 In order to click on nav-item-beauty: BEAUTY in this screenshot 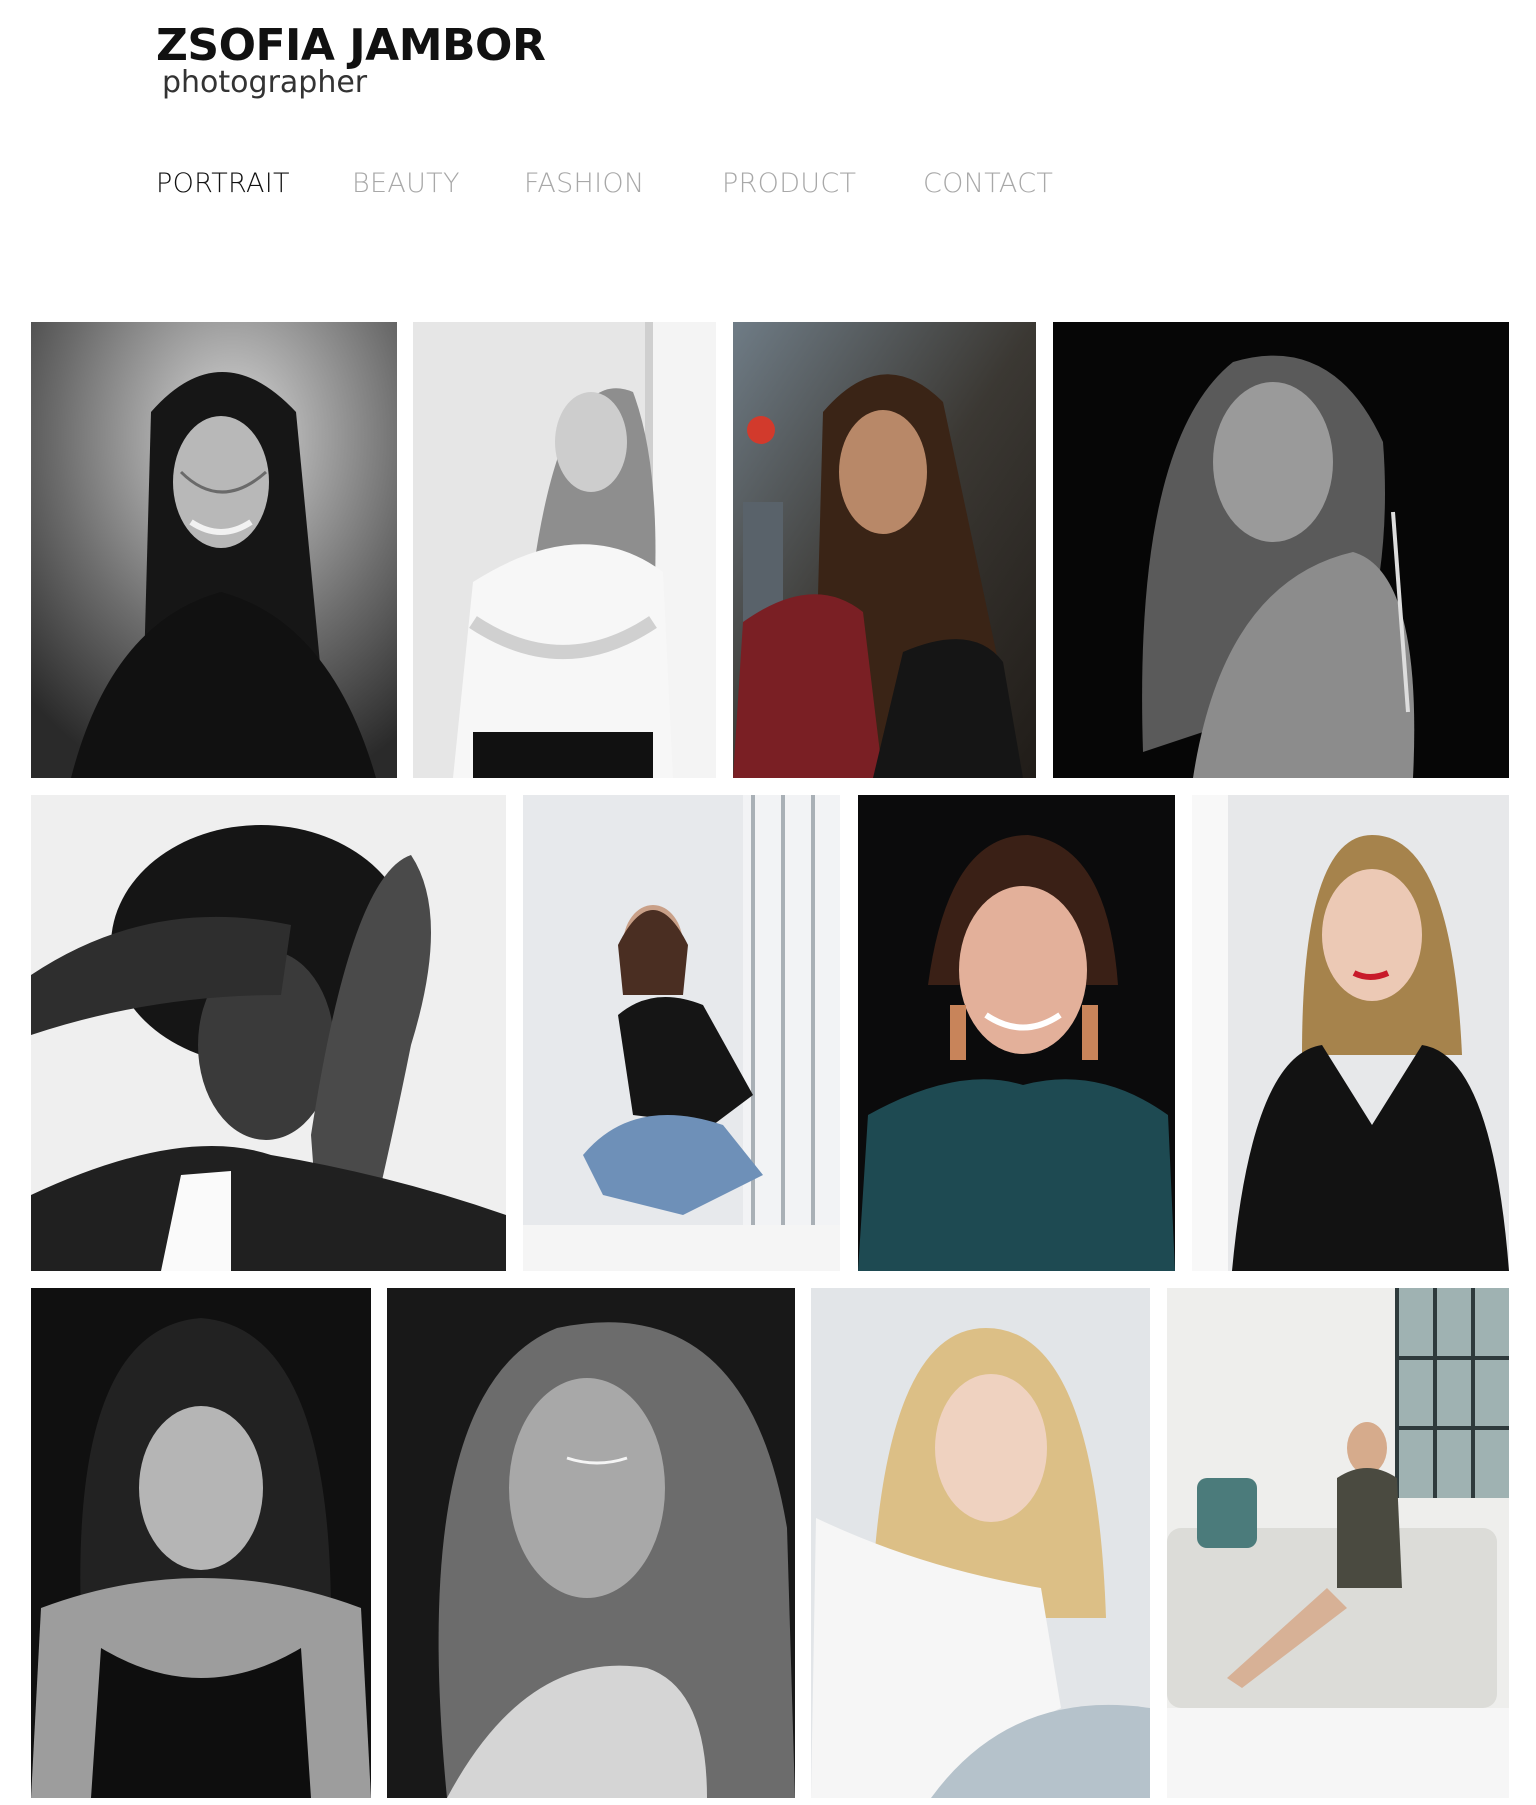, I will do `click(406, 184)`.